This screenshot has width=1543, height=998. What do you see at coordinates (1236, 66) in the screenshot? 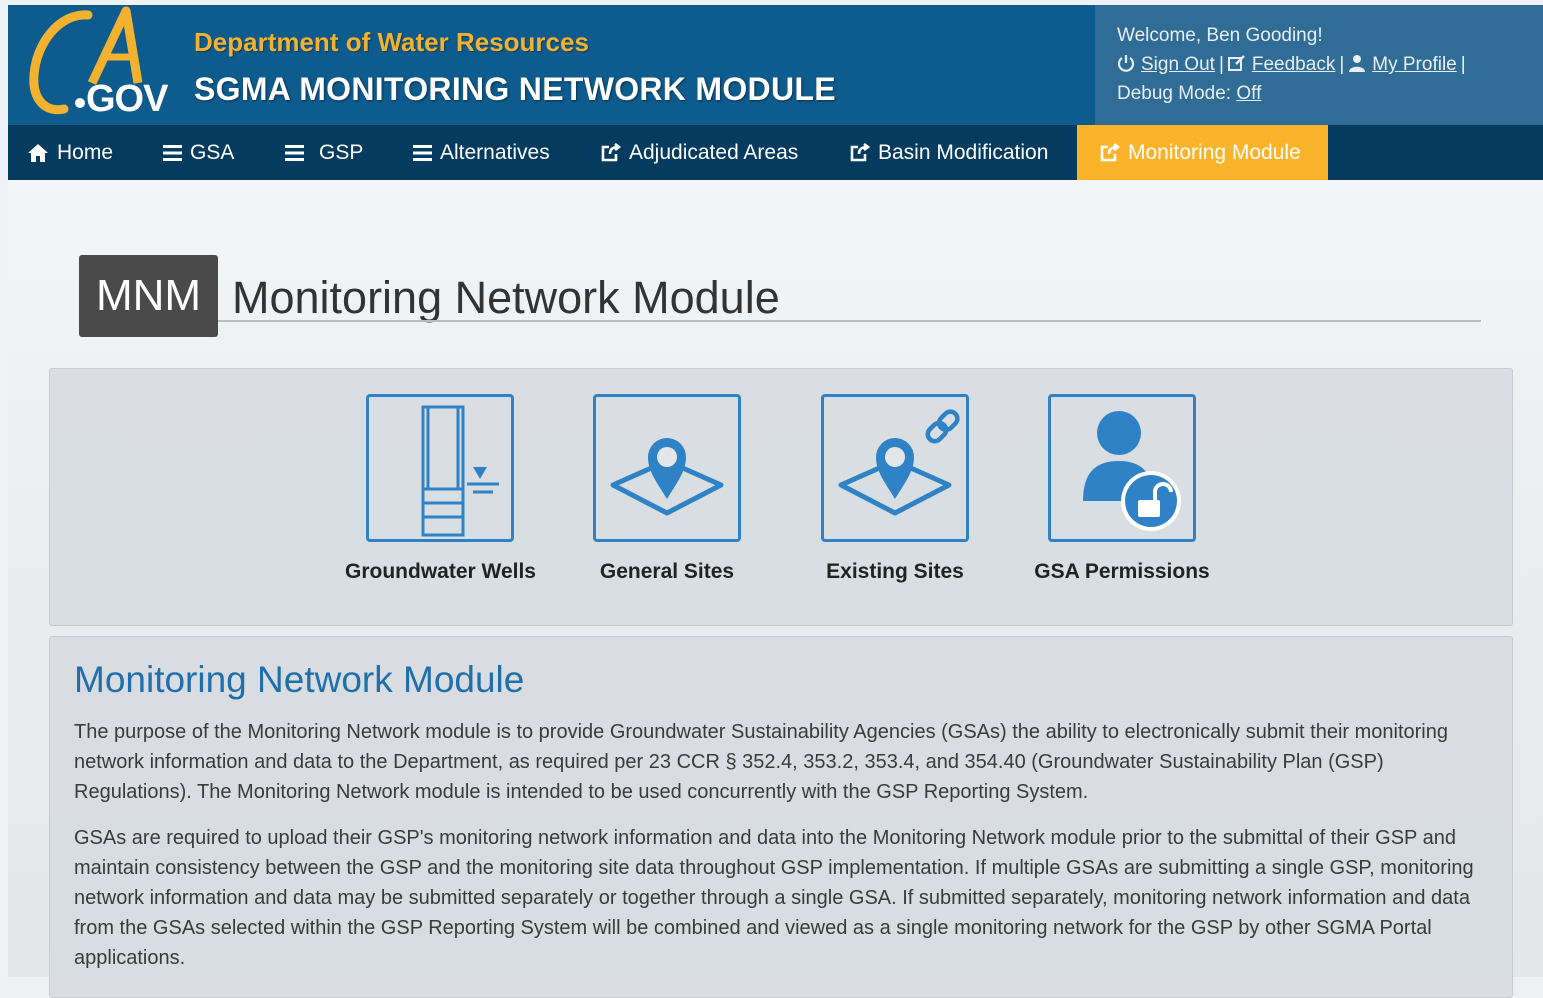
I see `edit-icon` at bounding box center [1236, 66].